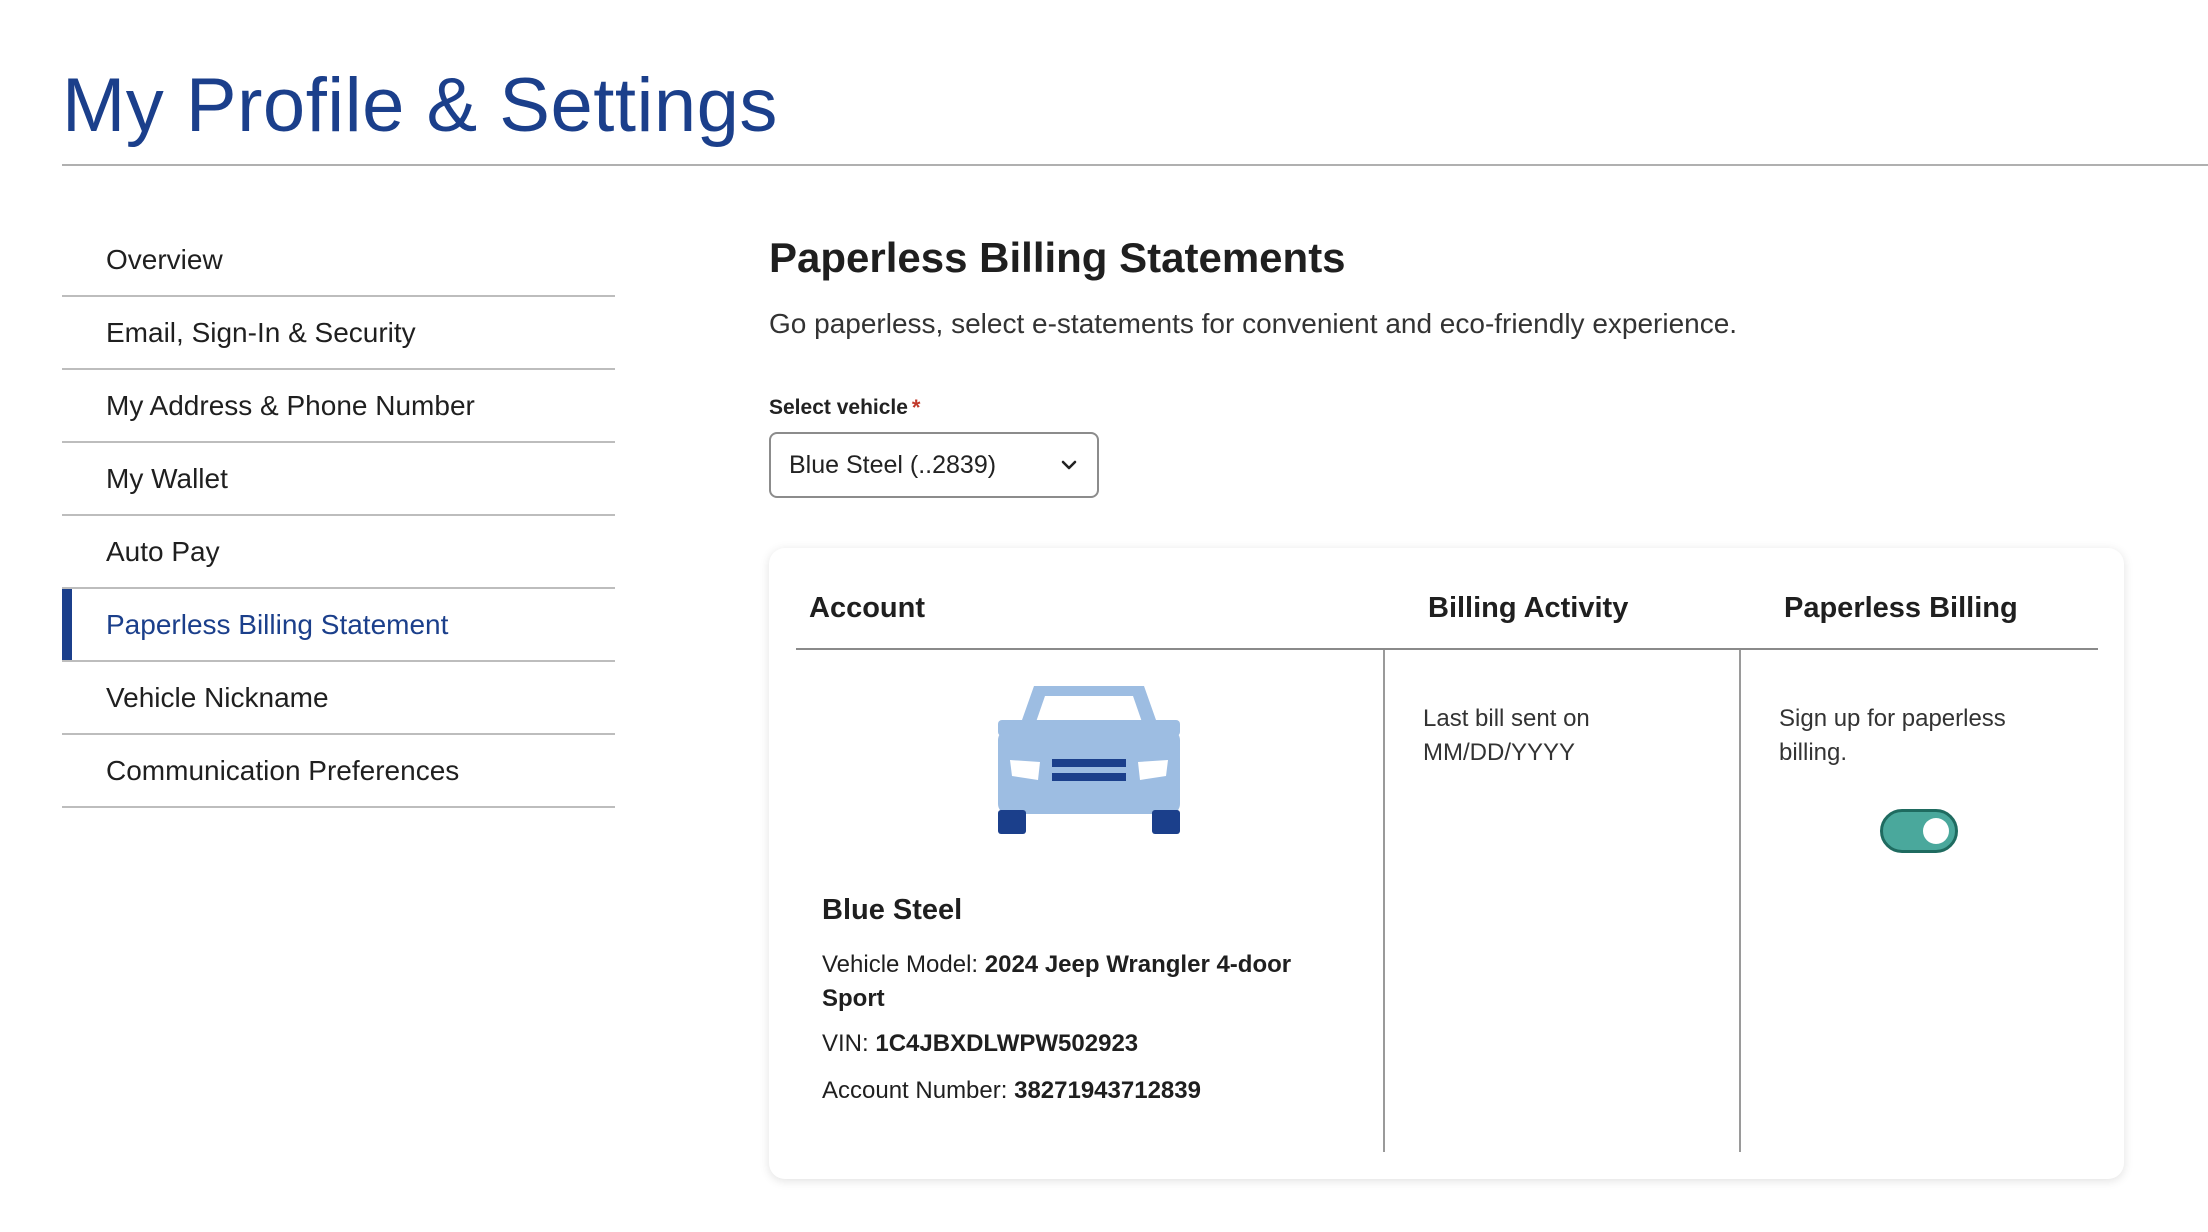  I want to click on sidebar-item-wallet: My Wallet, so click(338, 479).